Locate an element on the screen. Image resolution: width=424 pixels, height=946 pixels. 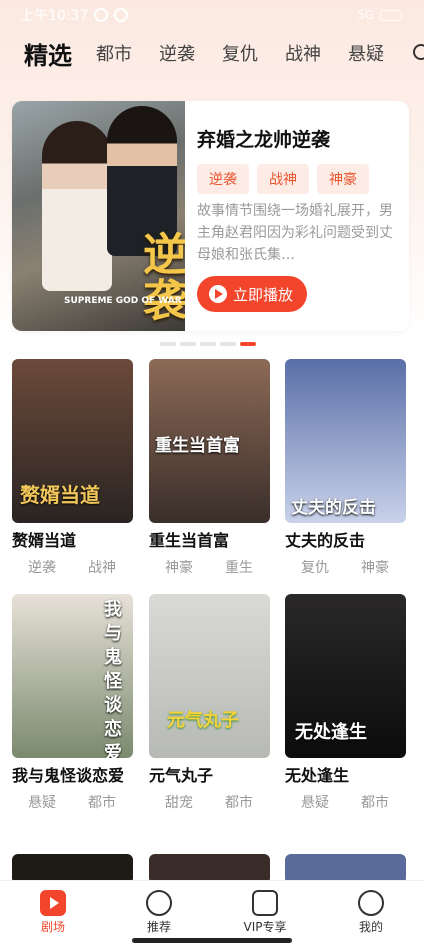
drama-card: 重生当首富 重生当首富 神豪 重生 is located at coordinates (209, 468).